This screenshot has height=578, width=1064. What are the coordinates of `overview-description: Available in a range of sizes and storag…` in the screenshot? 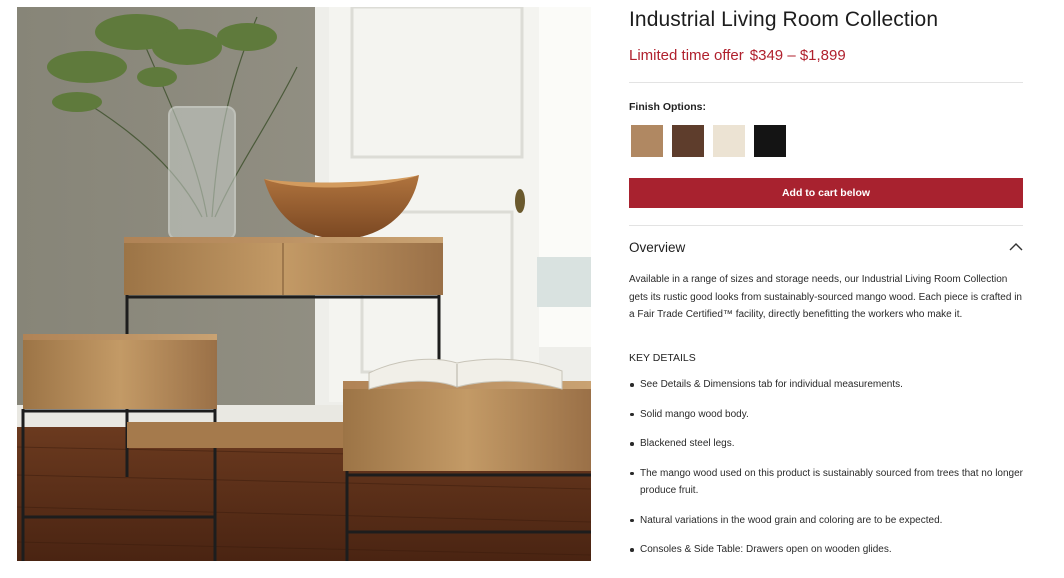 It's located at (825, 297).